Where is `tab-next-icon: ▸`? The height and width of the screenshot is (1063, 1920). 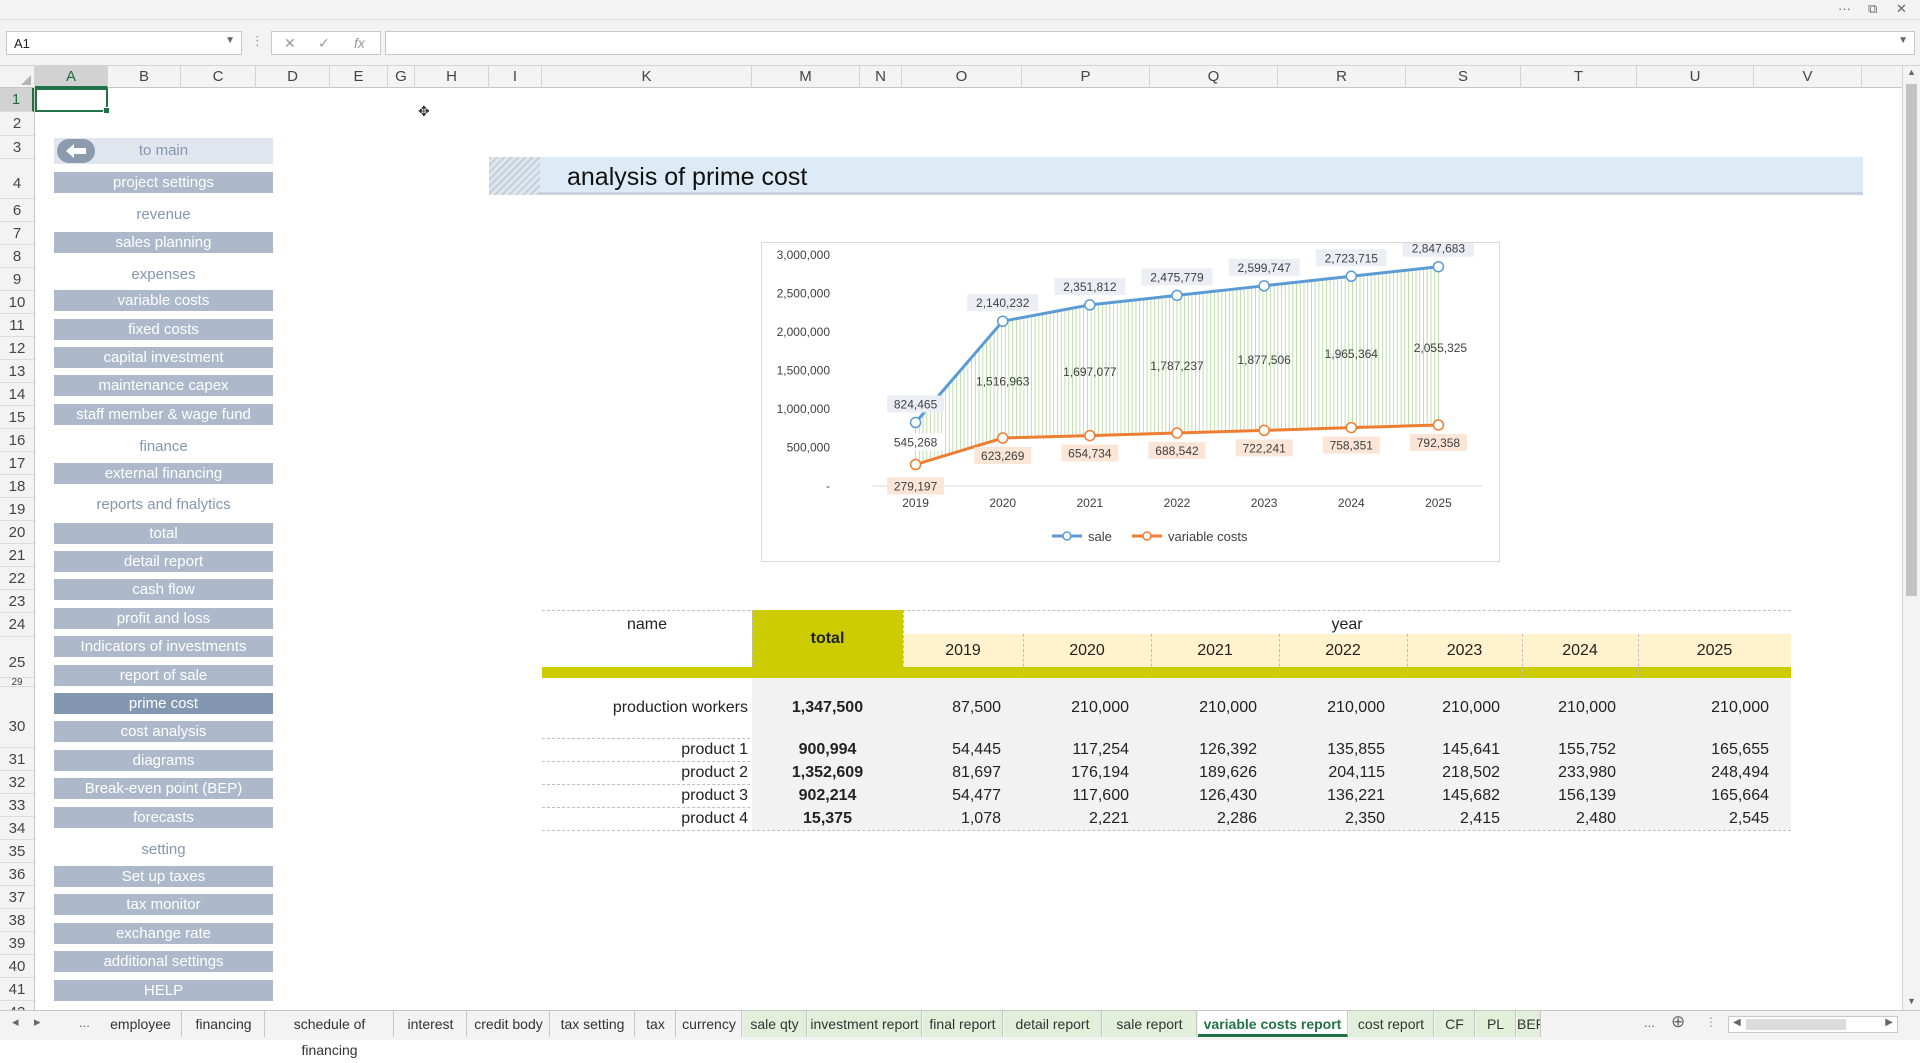
tab-next-icon: ▸ is located at coordinates (37, 1022).